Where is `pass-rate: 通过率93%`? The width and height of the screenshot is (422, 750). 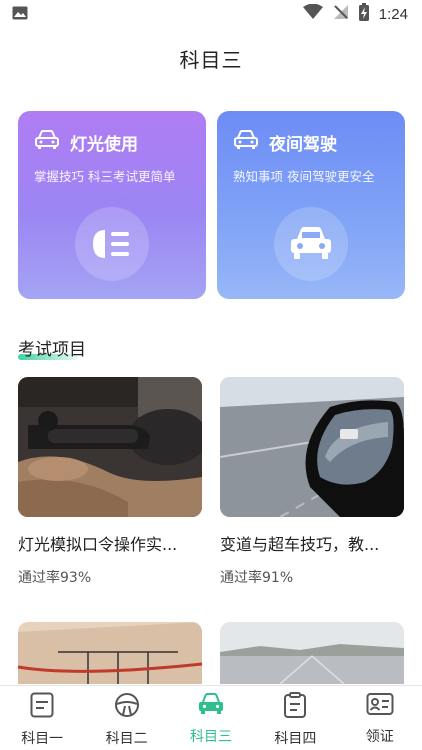
pass-rate: 通过率93% is located at coordinates (55, 578).